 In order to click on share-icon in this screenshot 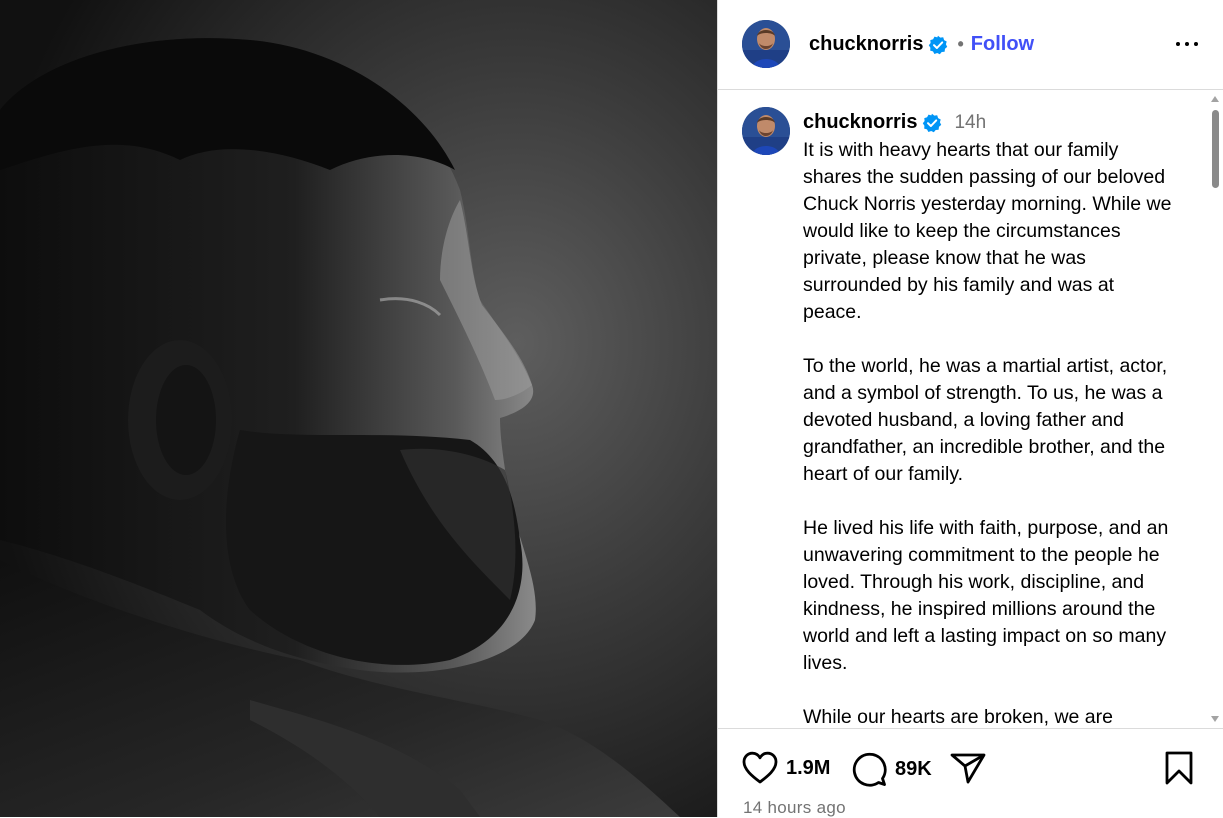, I will do `click(968, 768)`.